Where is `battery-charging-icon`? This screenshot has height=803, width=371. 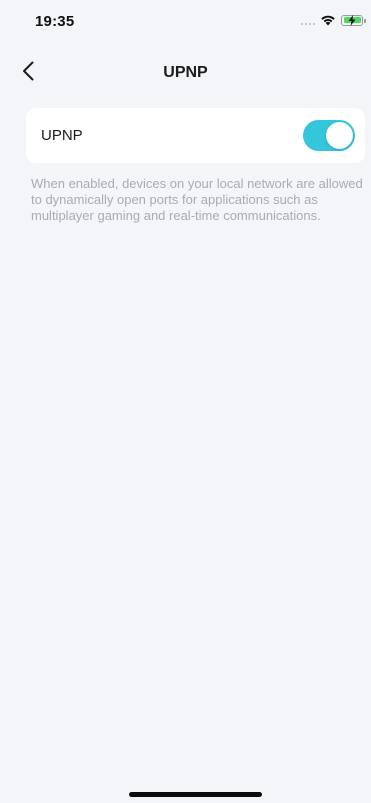
battery-charging-icon is located at coordinates (353, 20).